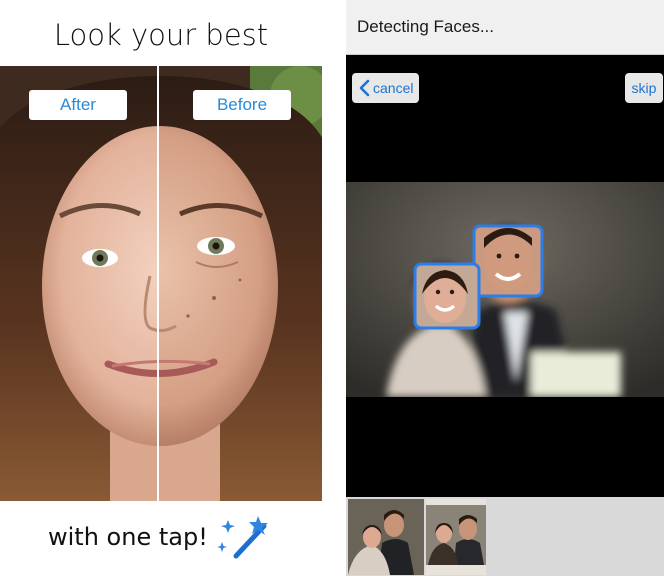 The image size is (664, 576). What do you see at coordinates (364, 88) in the screenshot?
I see `chevron-left-icon` at bounding box center [364, 88].